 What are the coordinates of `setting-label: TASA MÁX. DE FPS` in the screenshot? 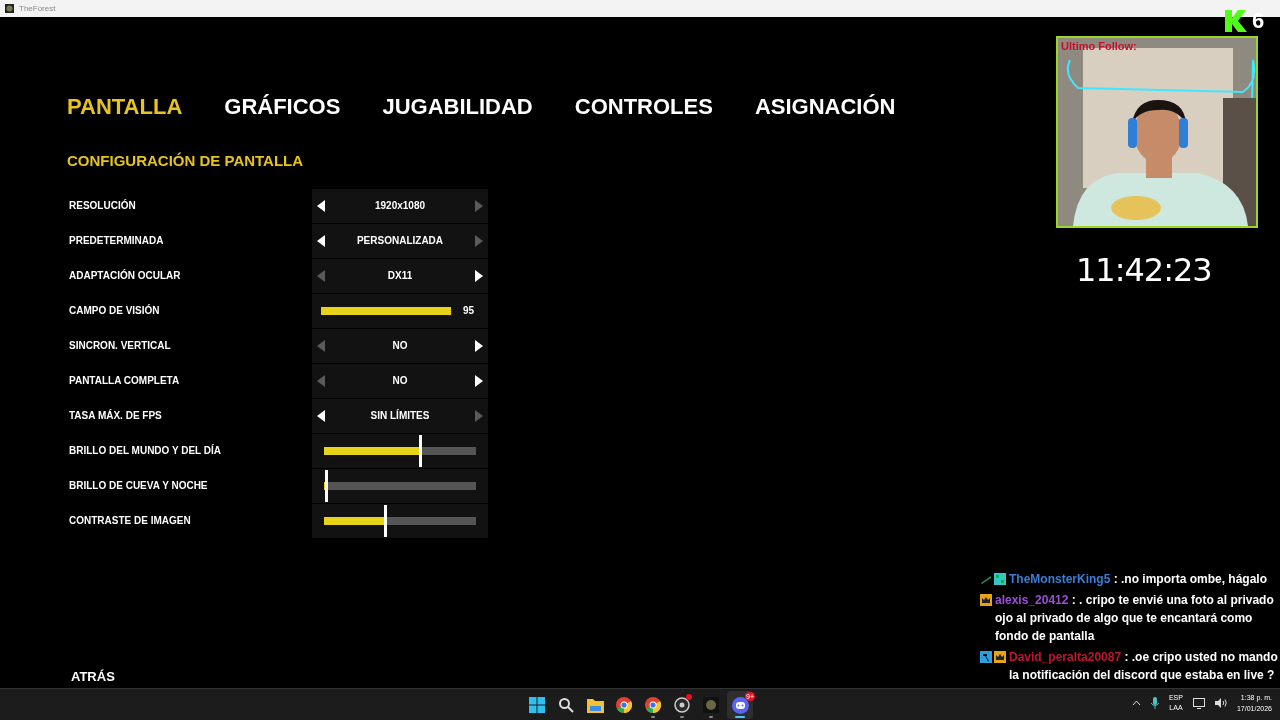 It's located at (115, 415).